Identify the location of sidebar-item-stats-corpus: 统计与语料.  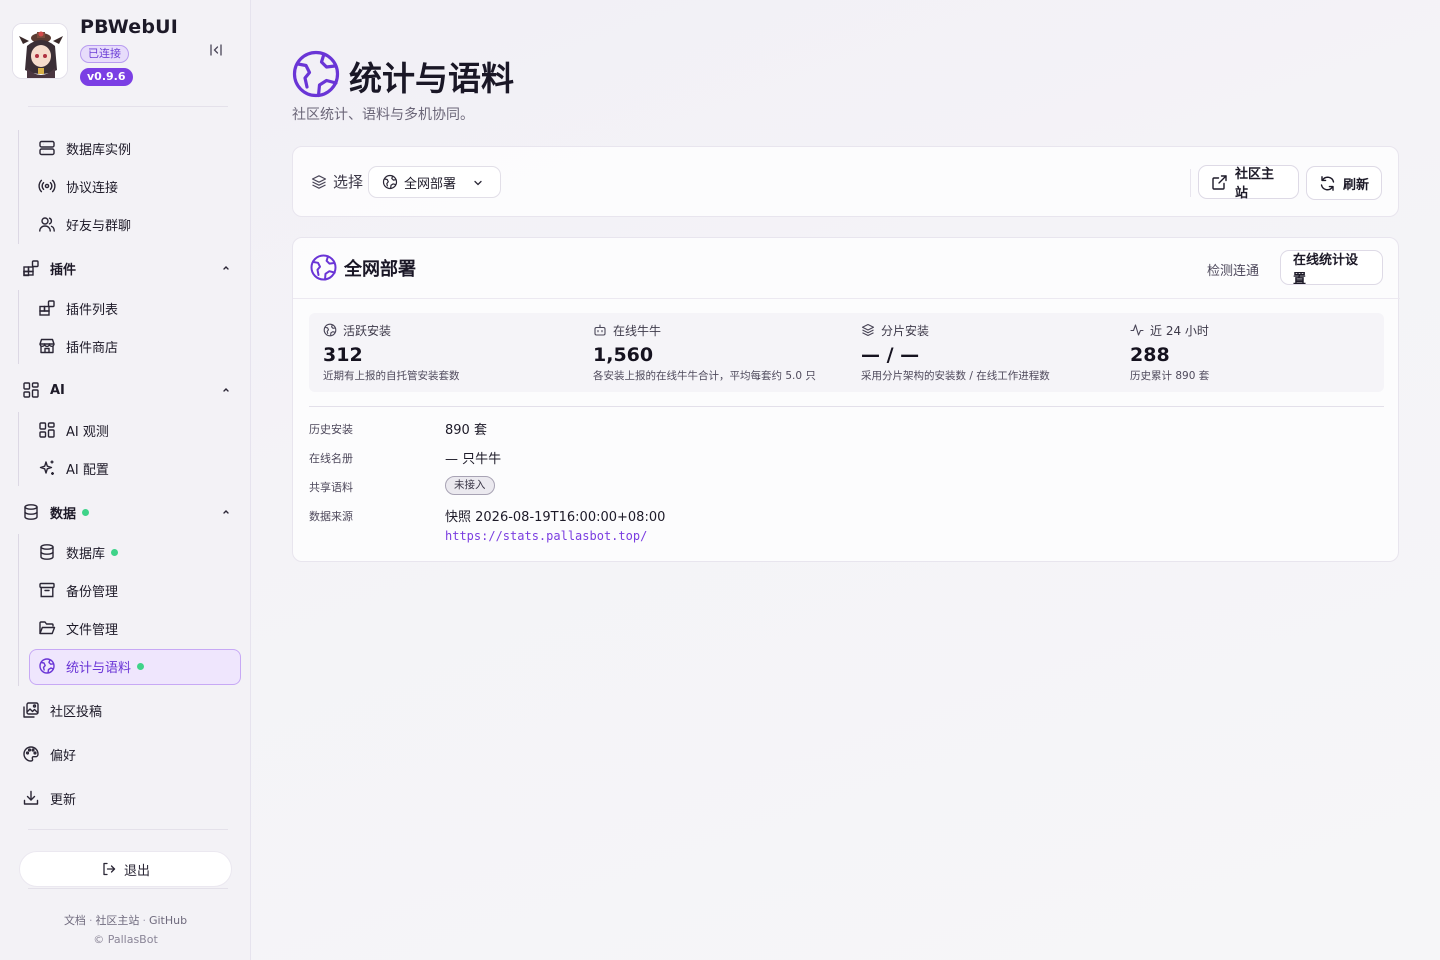
(91, 666).